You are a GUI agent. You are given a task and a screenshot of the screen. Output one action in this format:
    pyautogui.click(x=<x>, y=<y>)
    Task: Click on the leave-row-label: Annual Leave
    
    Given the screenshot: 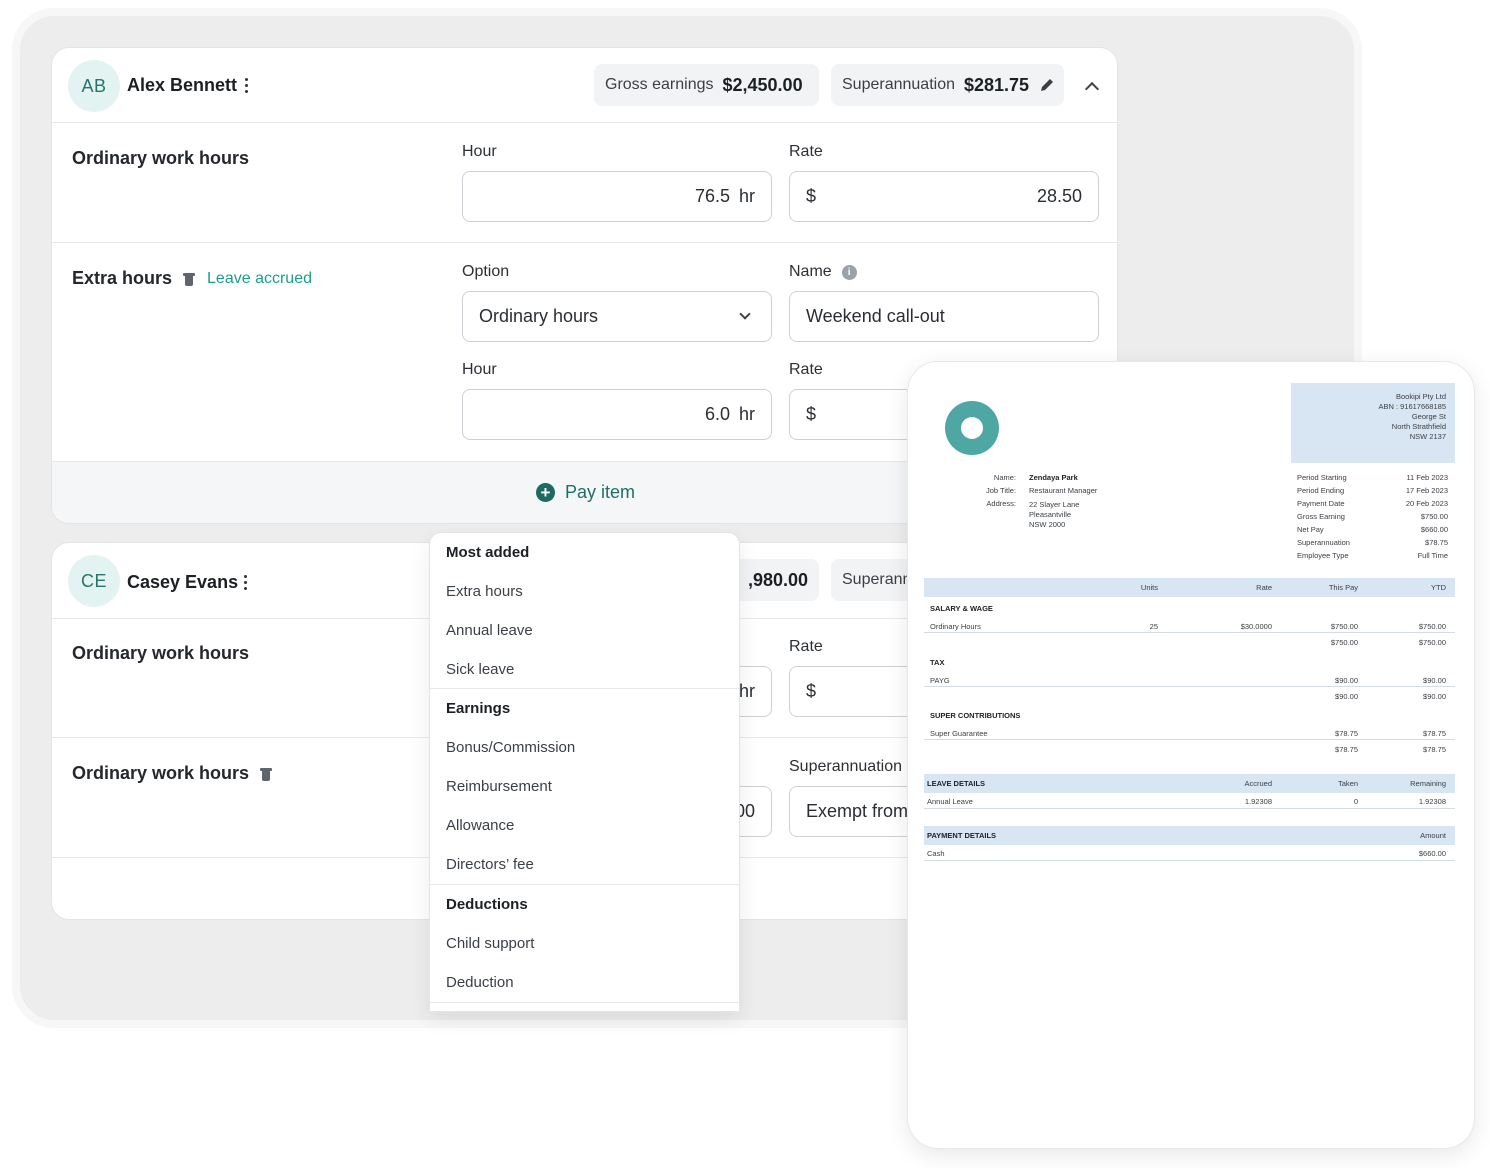 What is the action you would take?
    pyautogui.click(x=950, y=801)
    